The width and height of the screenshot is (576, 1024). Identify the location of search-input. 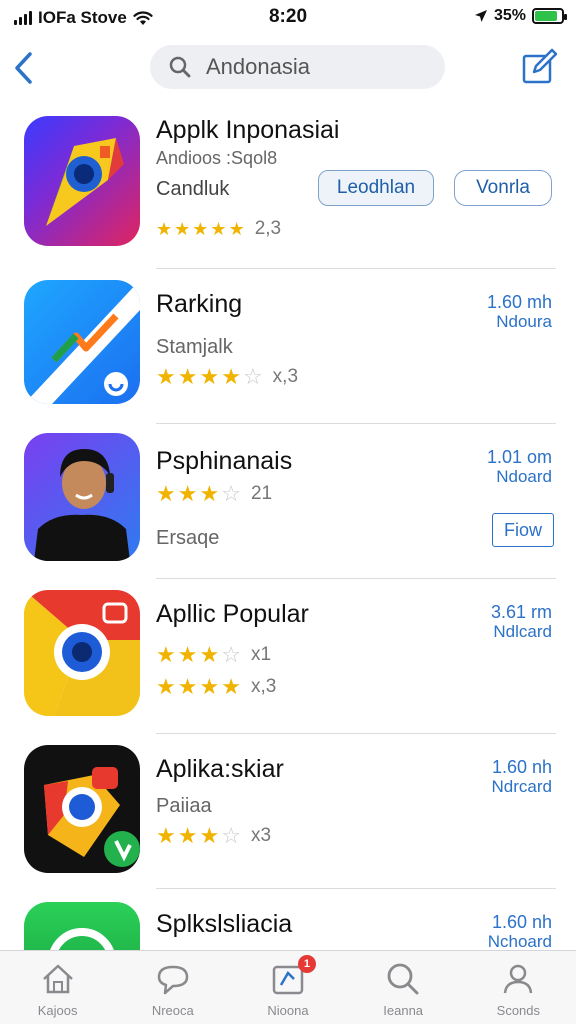
(306, 67).